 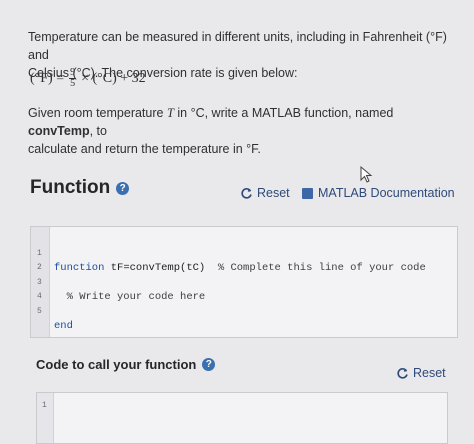 I want to click on code-line-4: 4, so click(x=50, y=288).